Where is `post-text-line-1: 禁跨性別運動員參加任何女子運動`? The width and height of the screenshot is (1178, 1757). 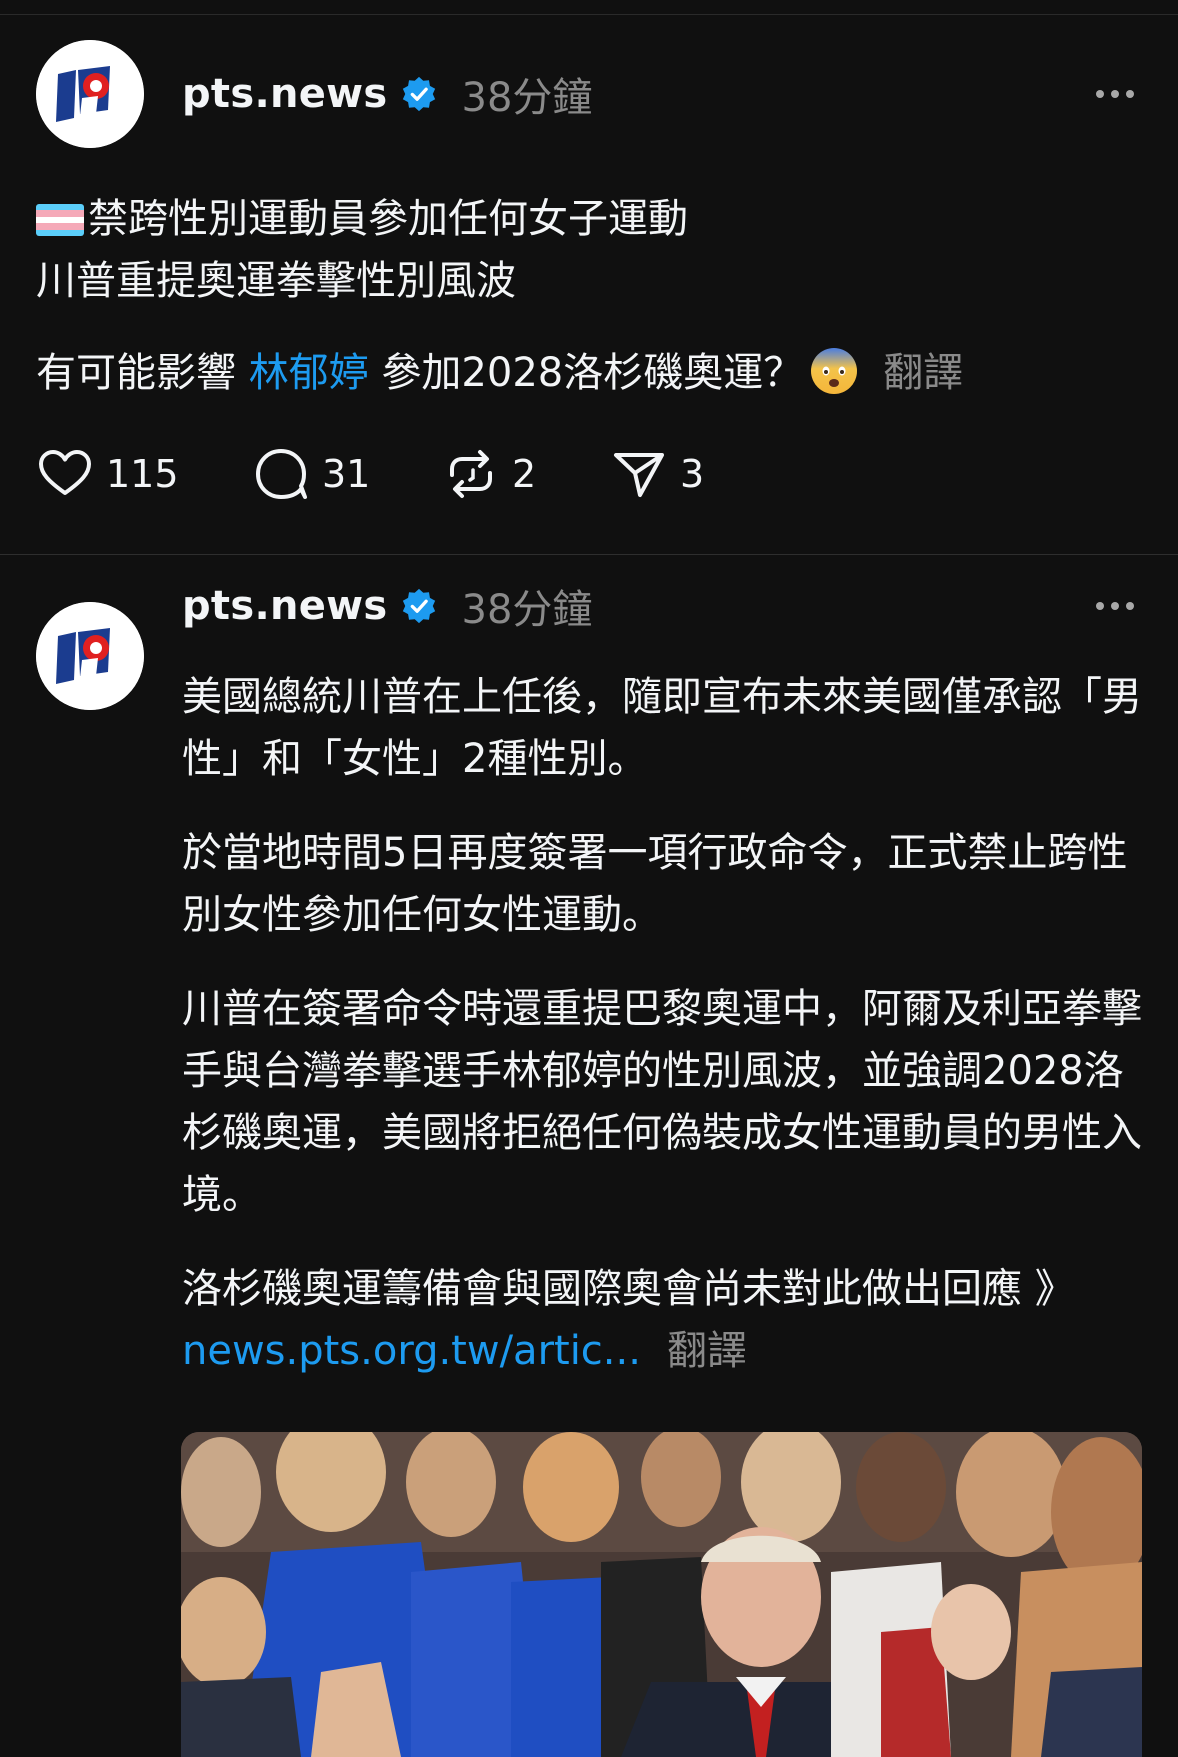 post-text-line-1: 禁跨性別運動員參加任何女子運動 is located at coordinates (362, 219).